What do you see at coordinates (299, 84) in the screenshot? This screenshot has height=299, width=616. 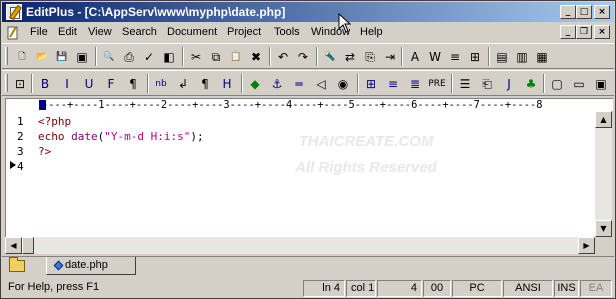 I see `hr-icon: ═` at bounding box center [299, 84].